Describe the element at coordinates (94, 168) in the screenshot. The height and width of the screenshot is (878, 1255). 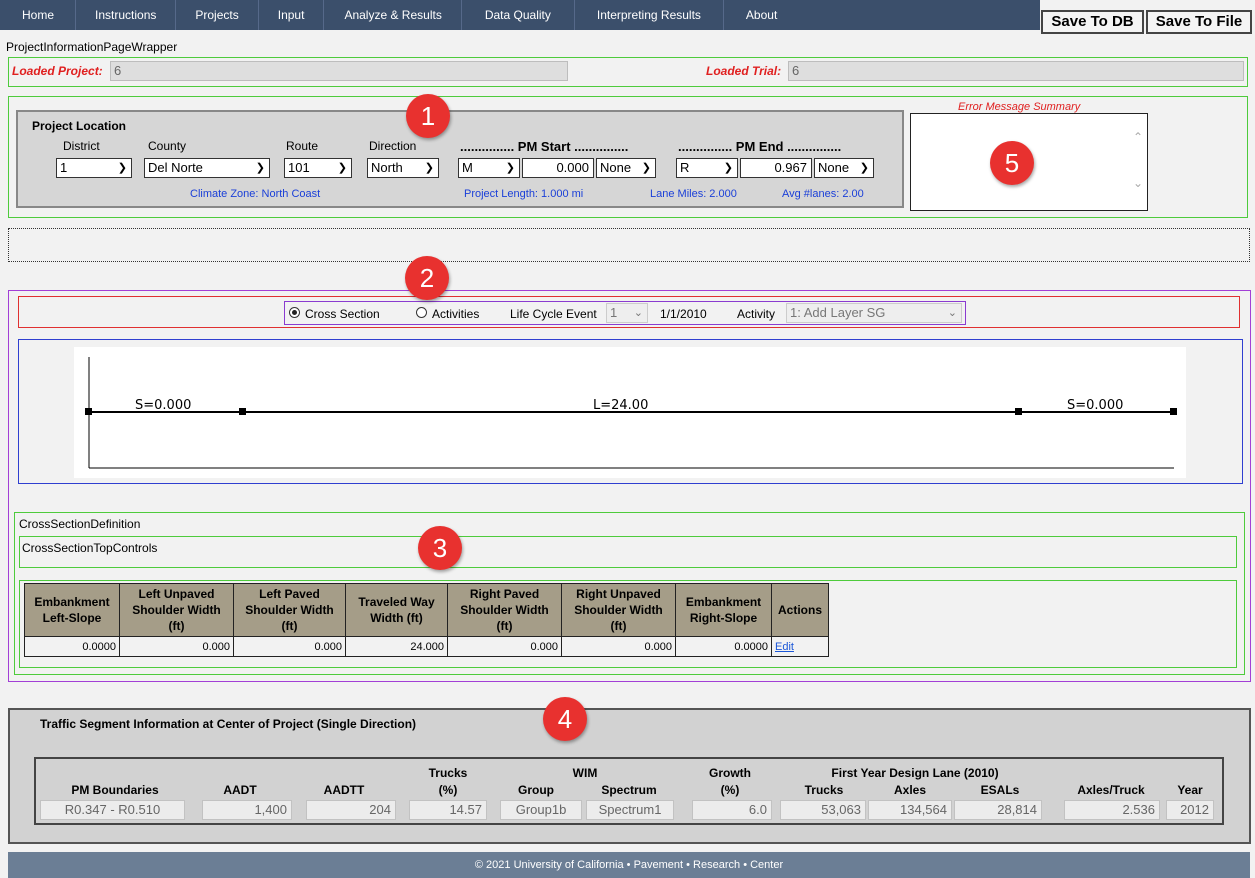
I see `district-select: 1 ❯` at that location.